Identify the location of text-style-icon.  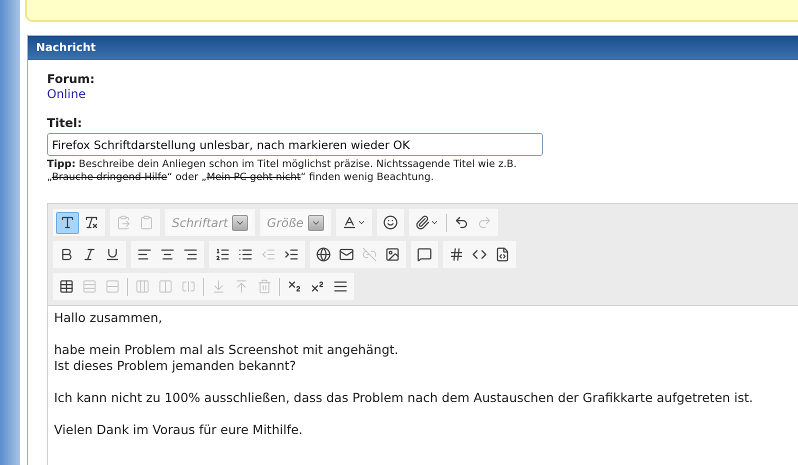
(67, 222).